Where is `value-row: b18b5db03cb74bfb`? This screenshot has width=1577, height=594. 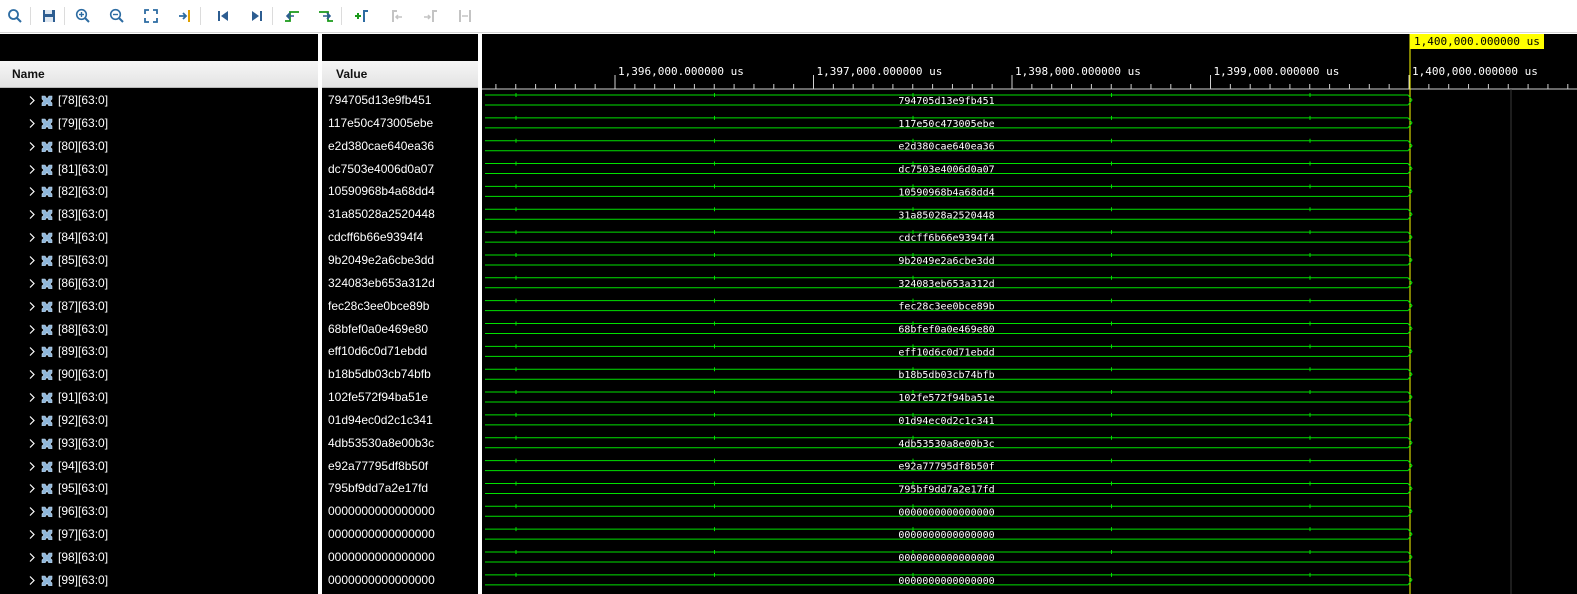
value-row: b18b5db03cb74bfb is located at coordinates (400, 374).